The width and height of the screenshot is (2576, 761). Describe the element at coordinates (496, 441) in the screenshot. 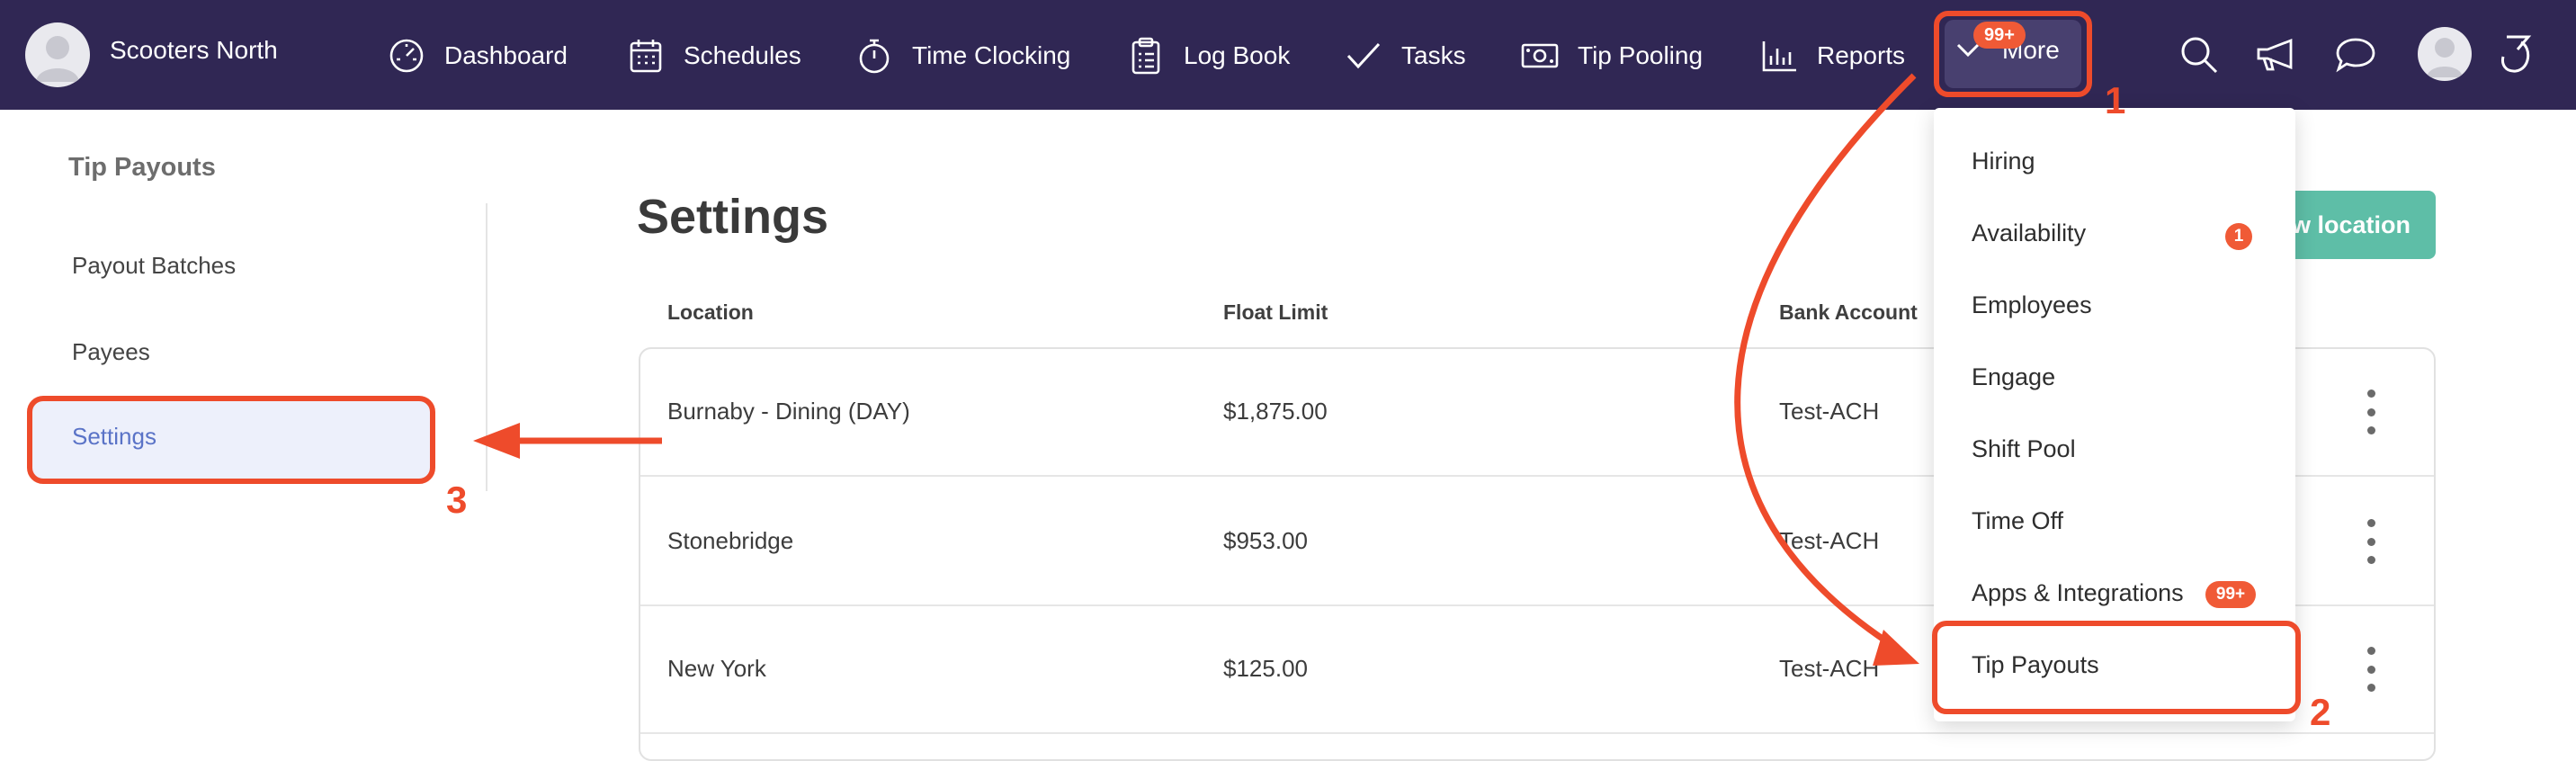

I see `arrow-head-icon` at that location.